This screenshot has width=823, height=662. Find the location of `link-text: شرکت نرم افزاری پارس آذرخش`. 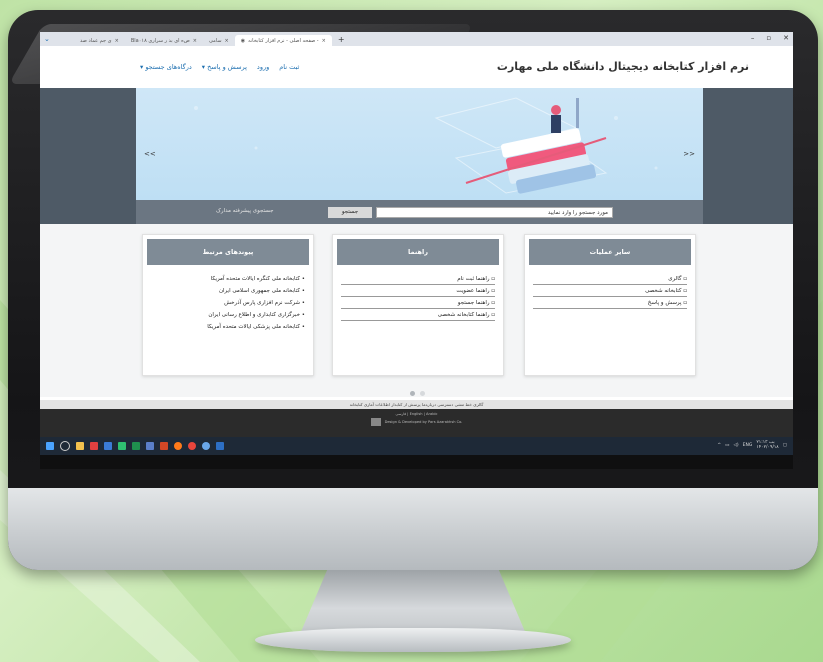

link-text: شرکت نرم افزاری پارس آذرخش is located at coordinates (262, 303).